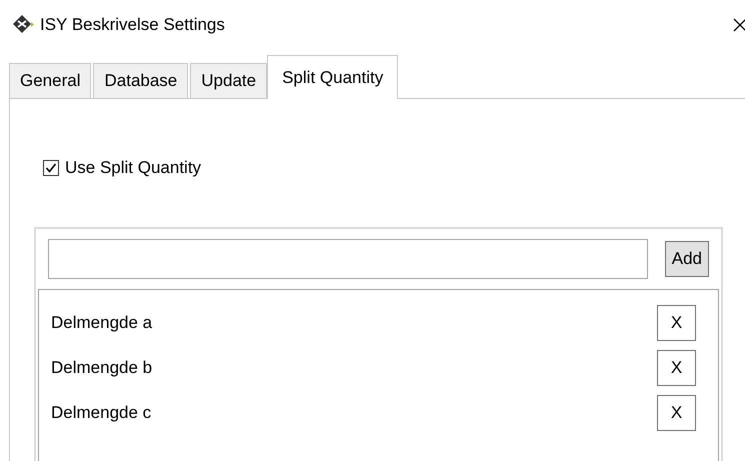 This screenshot has height=461, width=745. I want to click on close-icon, so click(739, 25).